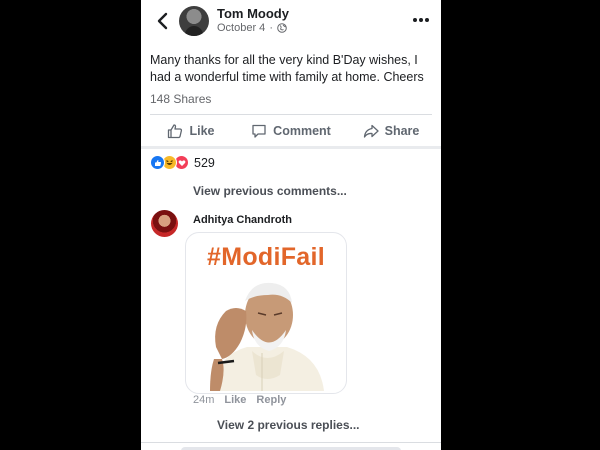 Image resolution: width=600 pixels, height=450 pixels. I want to click on comment-button: Comment, so click(291, 131).